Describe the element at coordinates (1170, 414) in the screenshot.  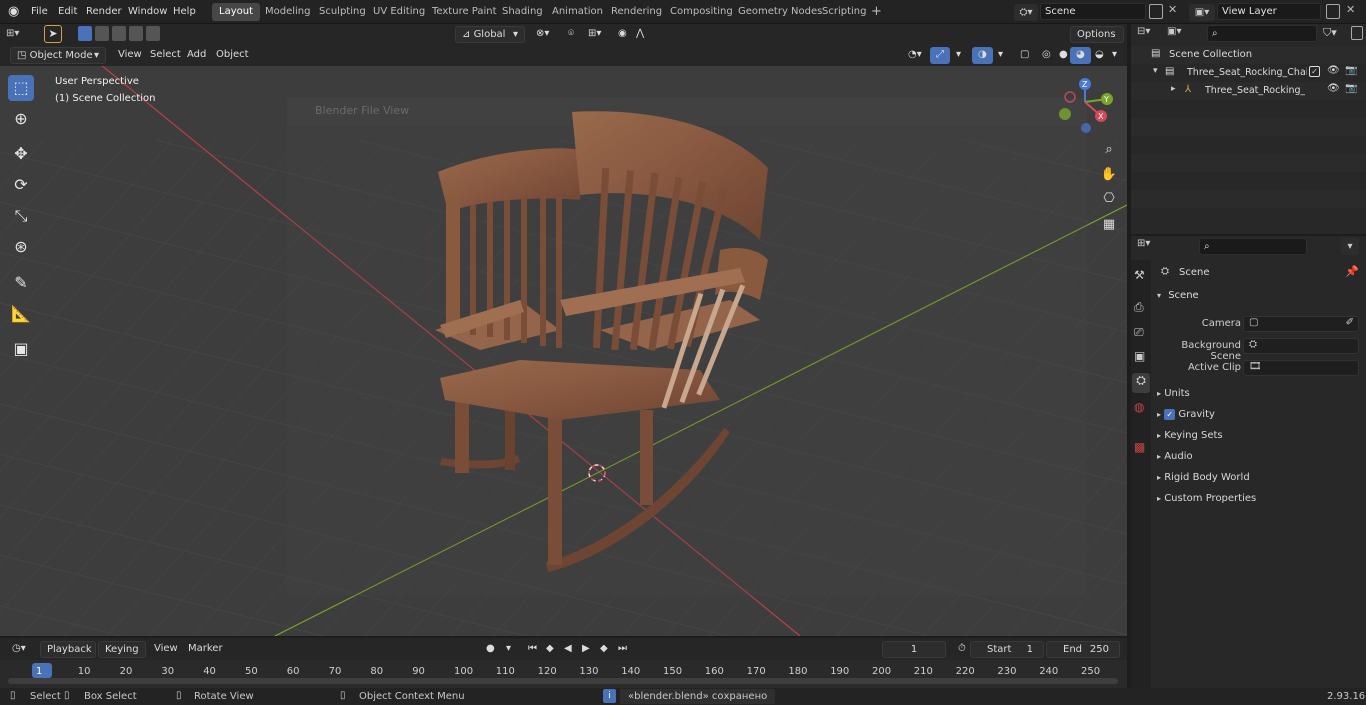
I see `gravity-checkbox: ✓` at that location.